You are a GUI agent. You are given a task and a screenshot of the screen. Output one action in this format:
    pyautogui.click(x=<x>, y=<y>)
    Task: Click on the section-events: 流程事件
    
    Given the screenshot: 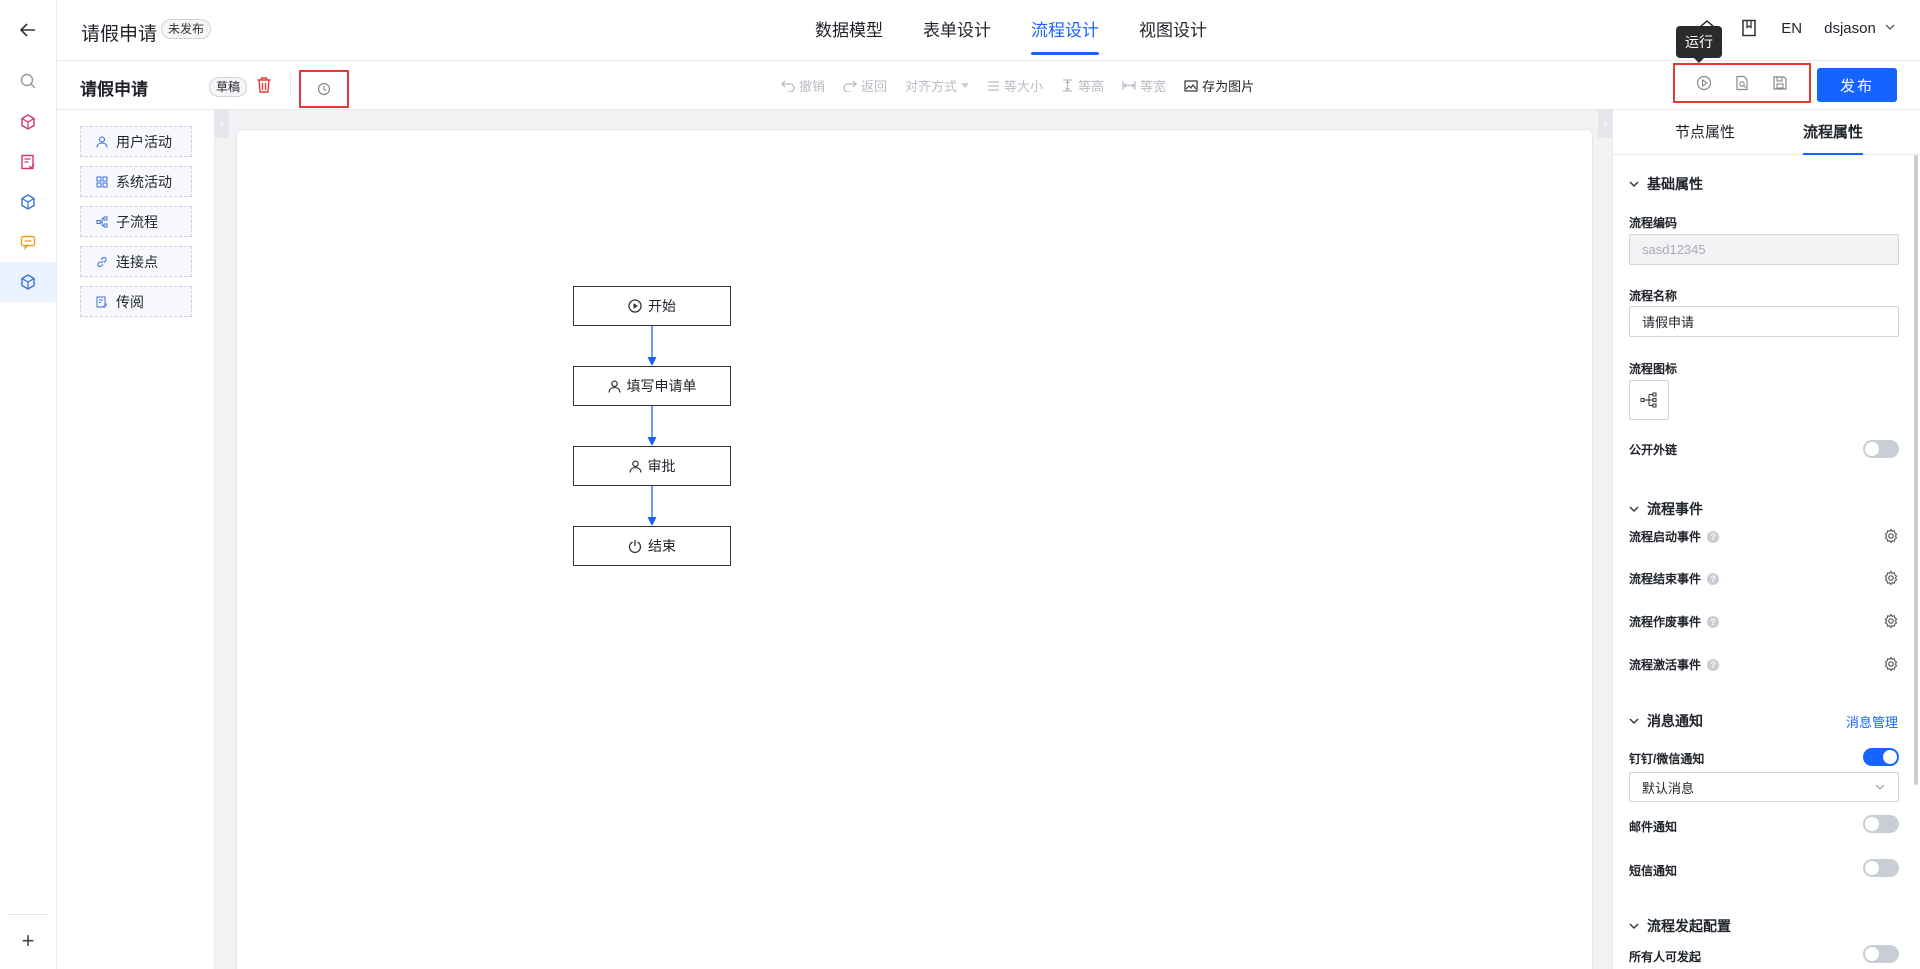 What is the action you would take?
    pyautogui.click(x=1666, y=509)
    